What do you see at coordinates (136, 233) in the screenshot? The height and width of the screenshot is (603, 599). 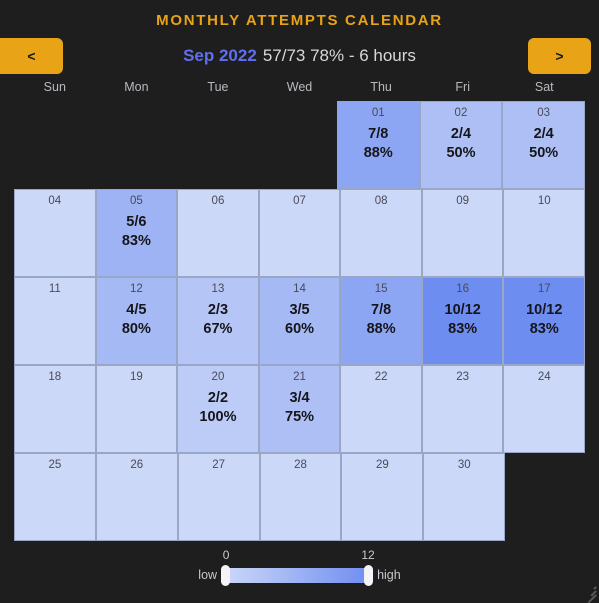 I see `calendar-day-cell: 05 5/6 83%` at bounding box center [136, 233].